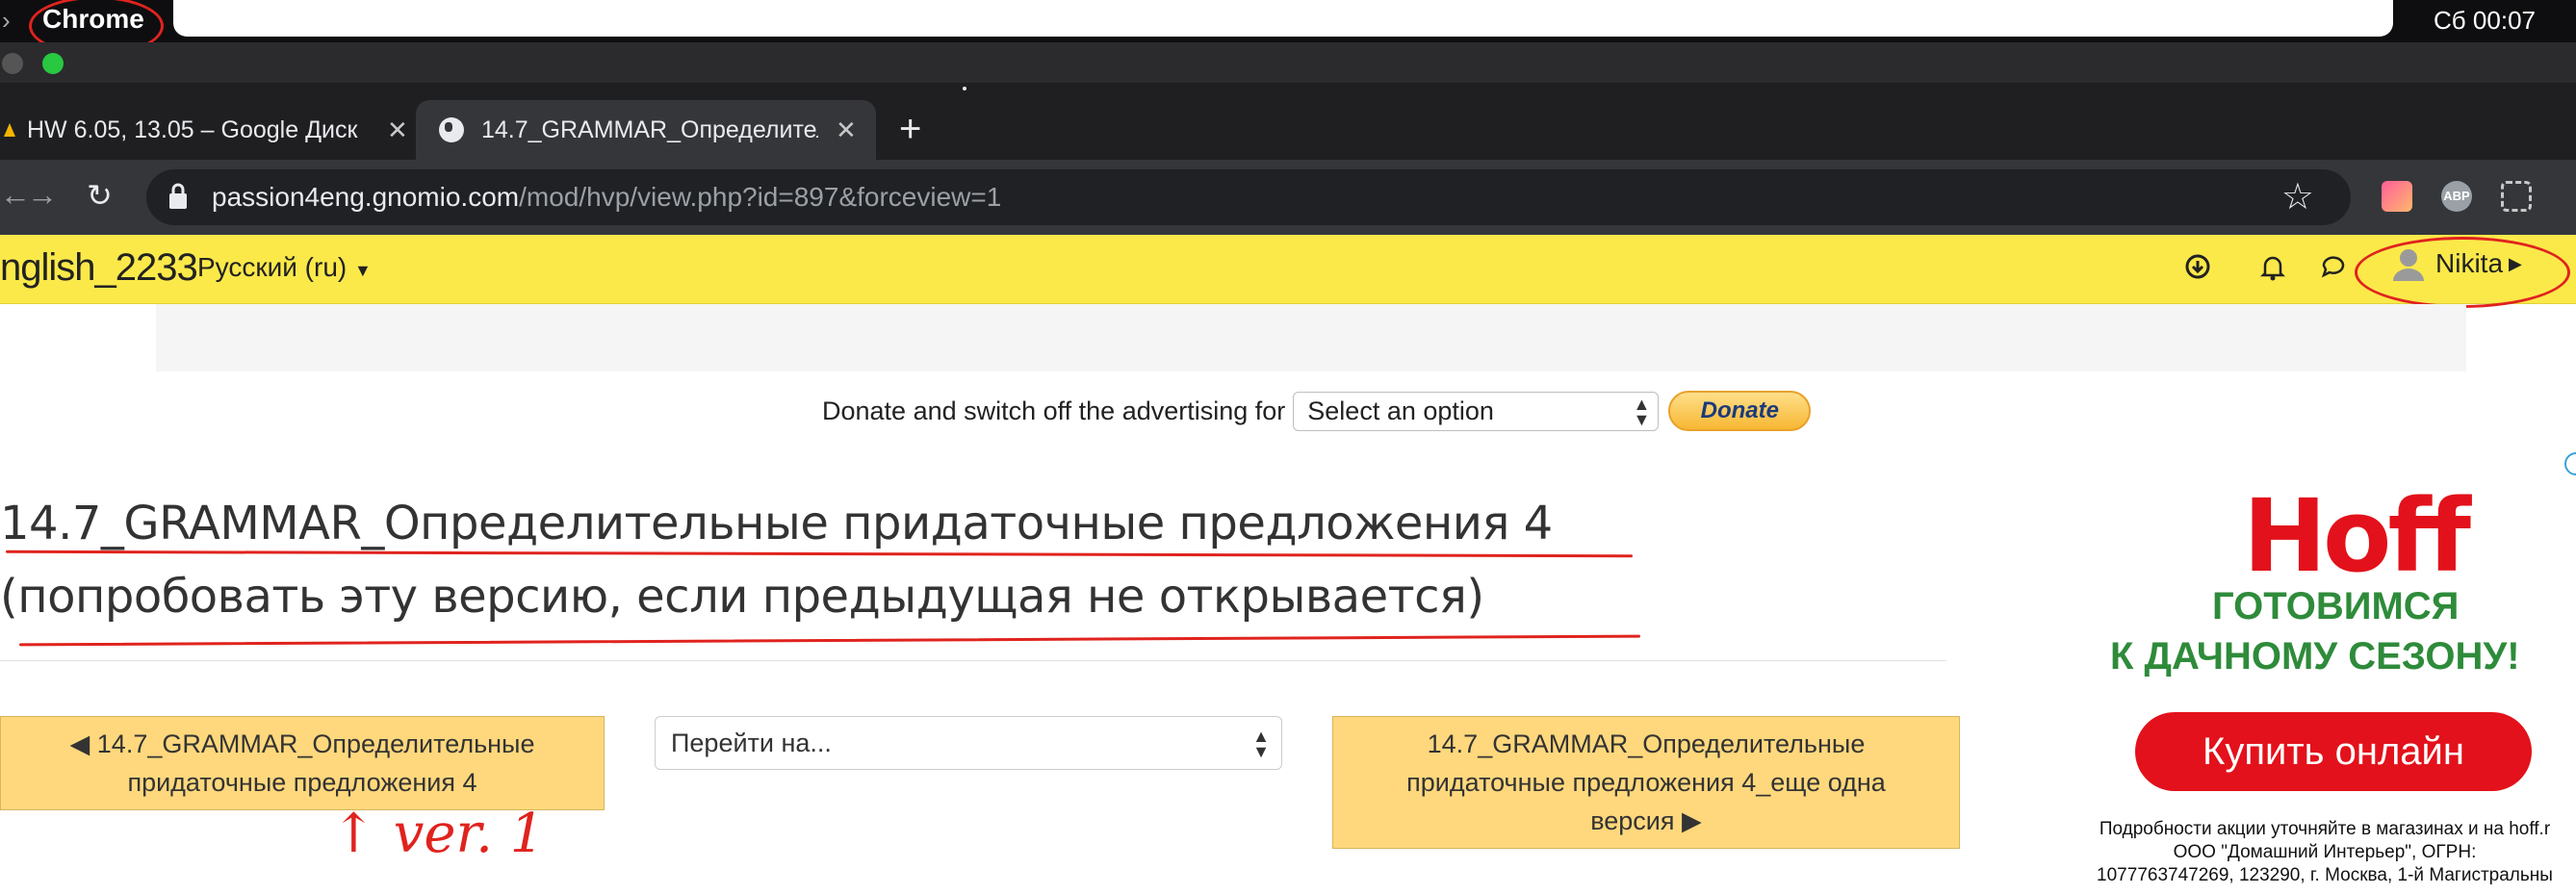 Image resolution: width=2576 pixels, height=895 pixels. Describe the element at coordinates (2357, 536) in the screenshot. I see `hoff-logo: Hoff` at that location.